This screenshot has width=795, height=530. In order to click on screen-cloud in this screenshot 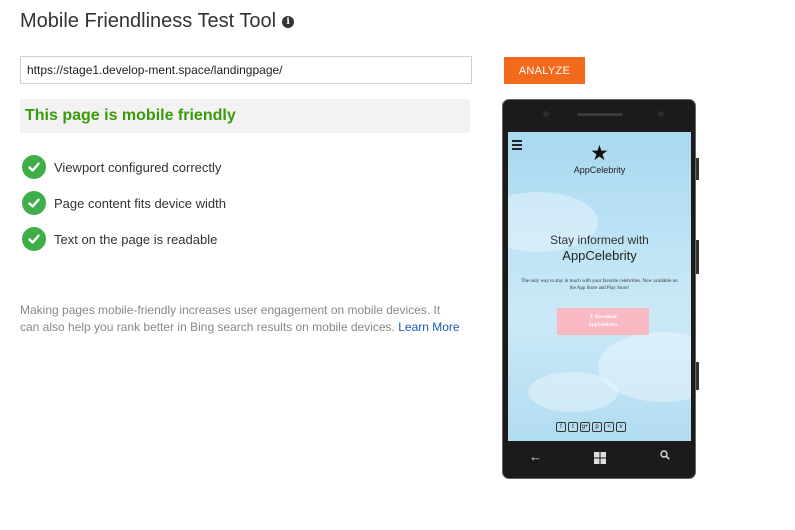, I will do `click(573, 392)`.